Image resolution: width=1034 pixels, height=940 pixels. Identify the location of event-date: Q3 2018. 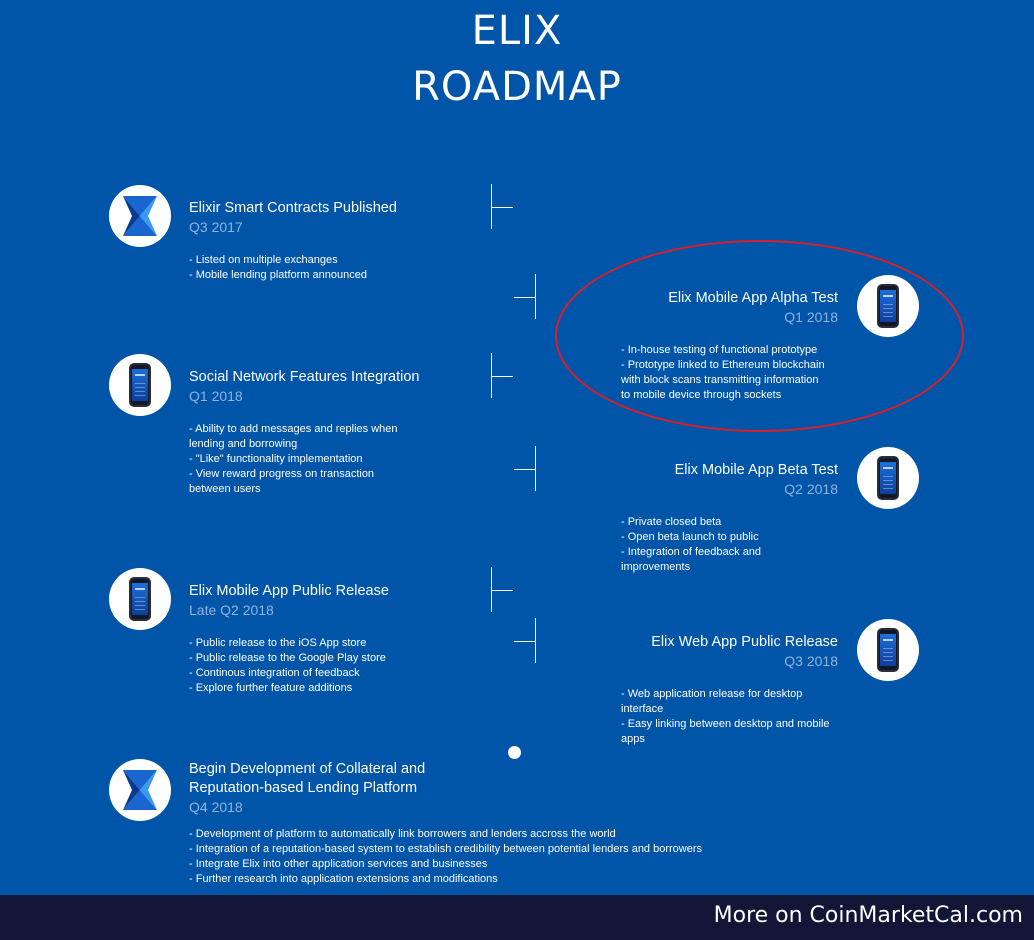
(811, 661).